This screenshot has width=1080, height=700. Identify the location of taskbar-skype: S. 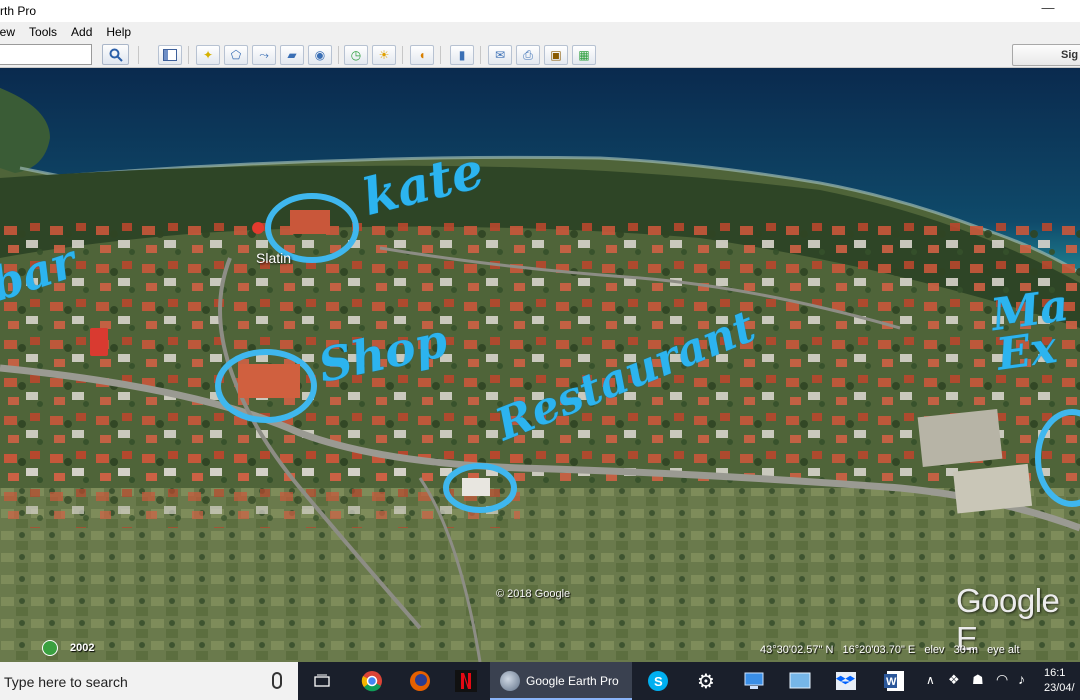
(658, 681).